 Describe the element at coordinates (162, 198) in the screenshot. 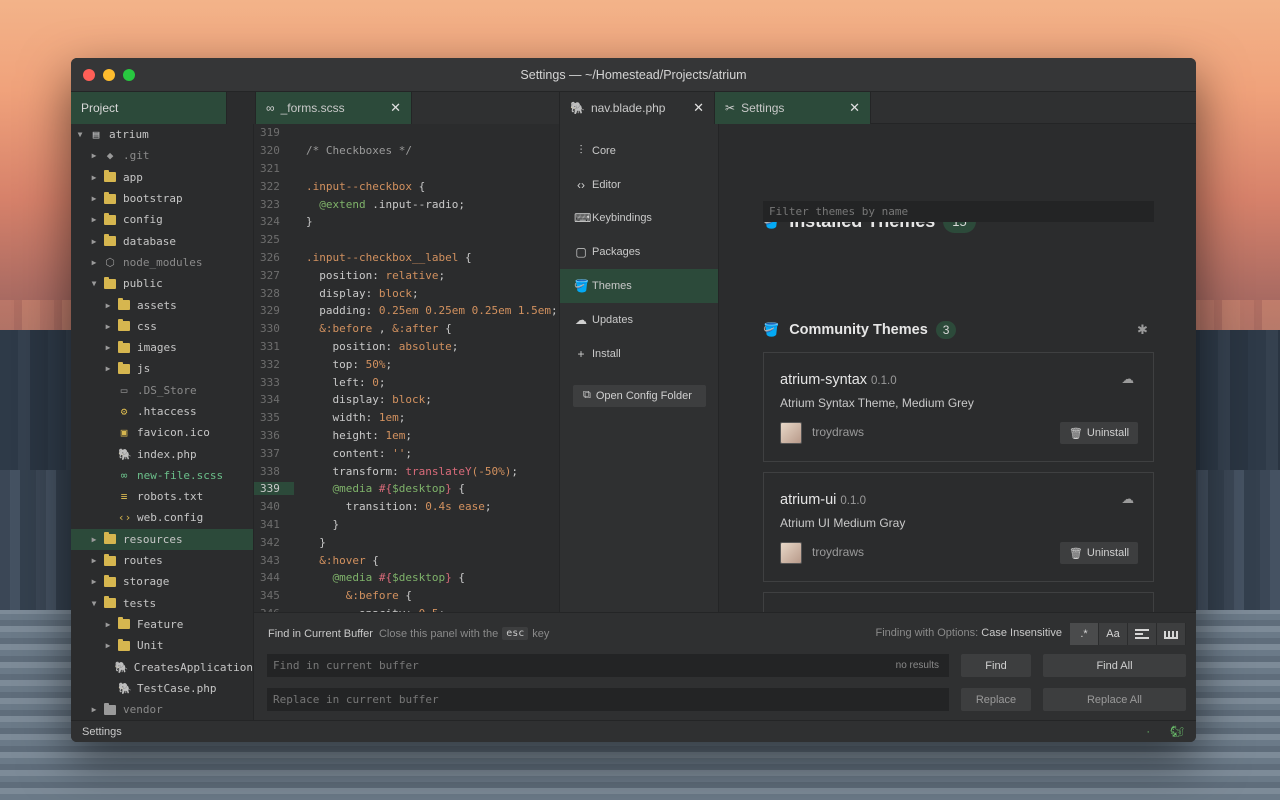

I see `tree-item: ▶ bootstrap` at that location.